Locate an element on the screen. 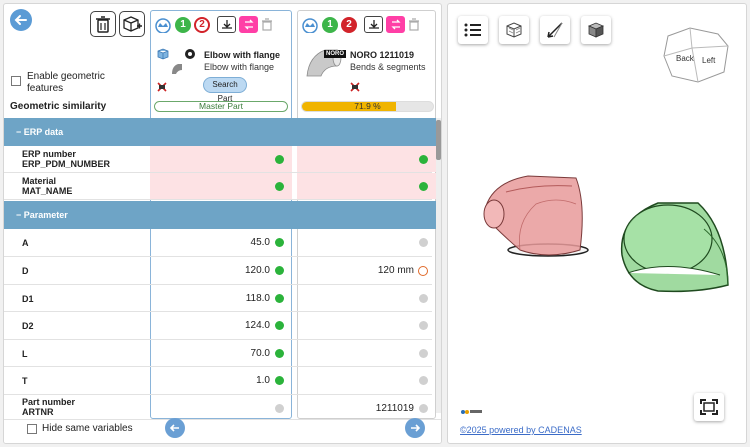 The height and width of the screenshot is (447, 750). section-erp-data: − ERP data is located at coordinates (220, 132).